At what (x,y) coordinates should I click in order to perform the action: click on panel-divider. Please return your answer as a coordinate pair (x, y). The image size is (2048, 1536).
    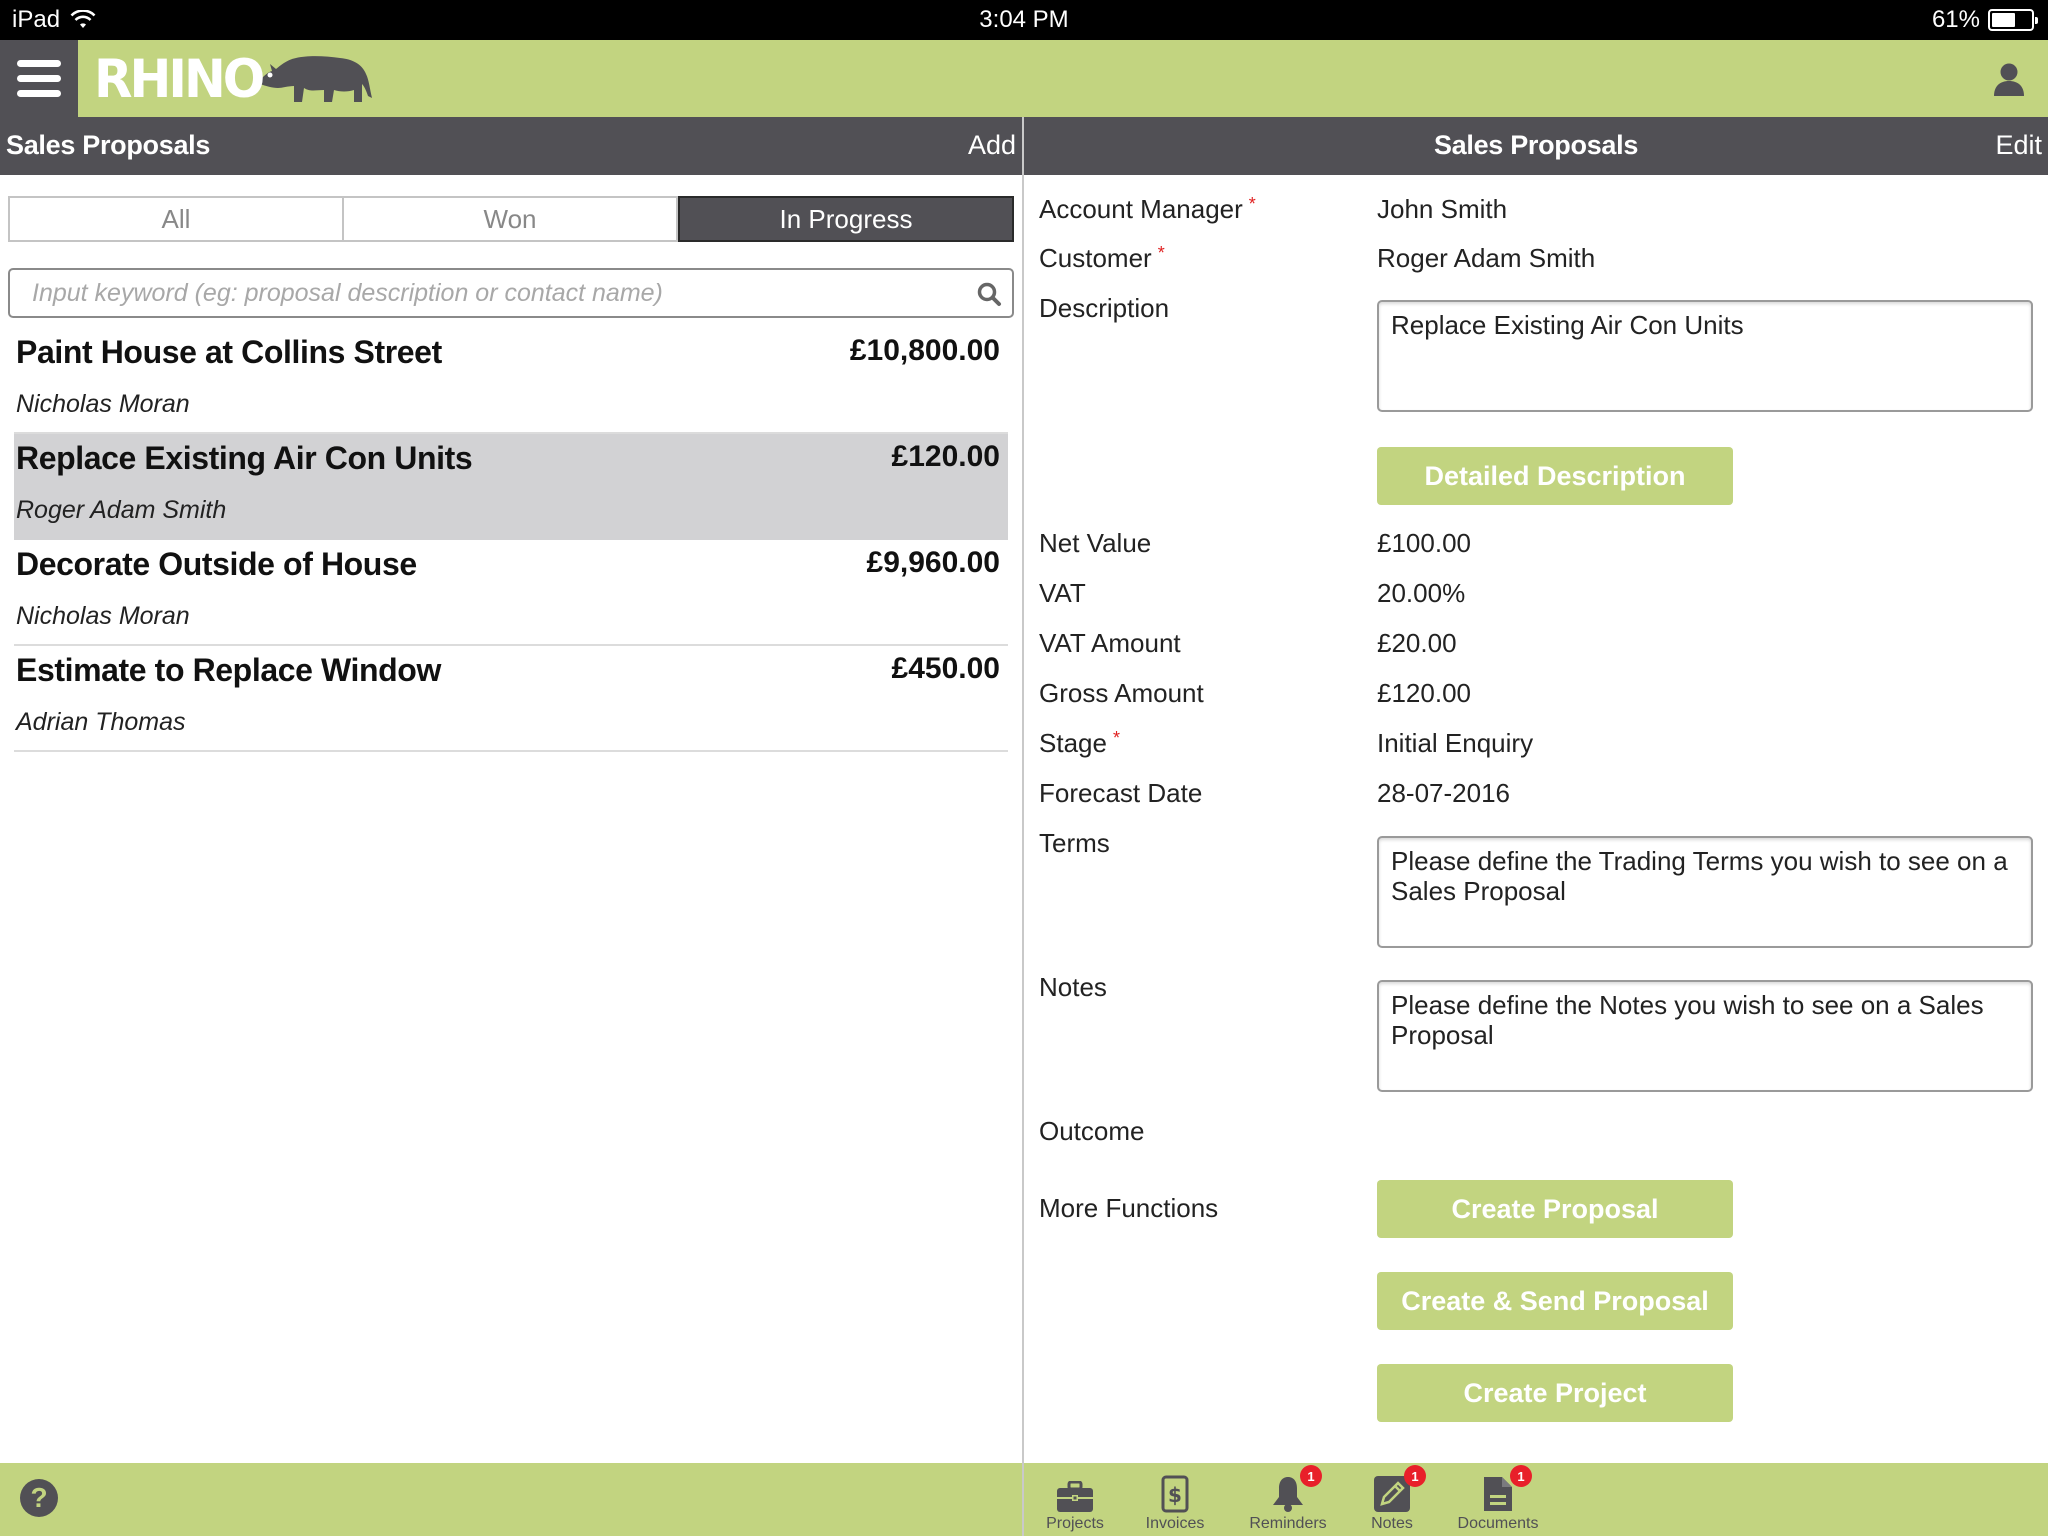
    Looking at the image, I should click on (1023, 790).